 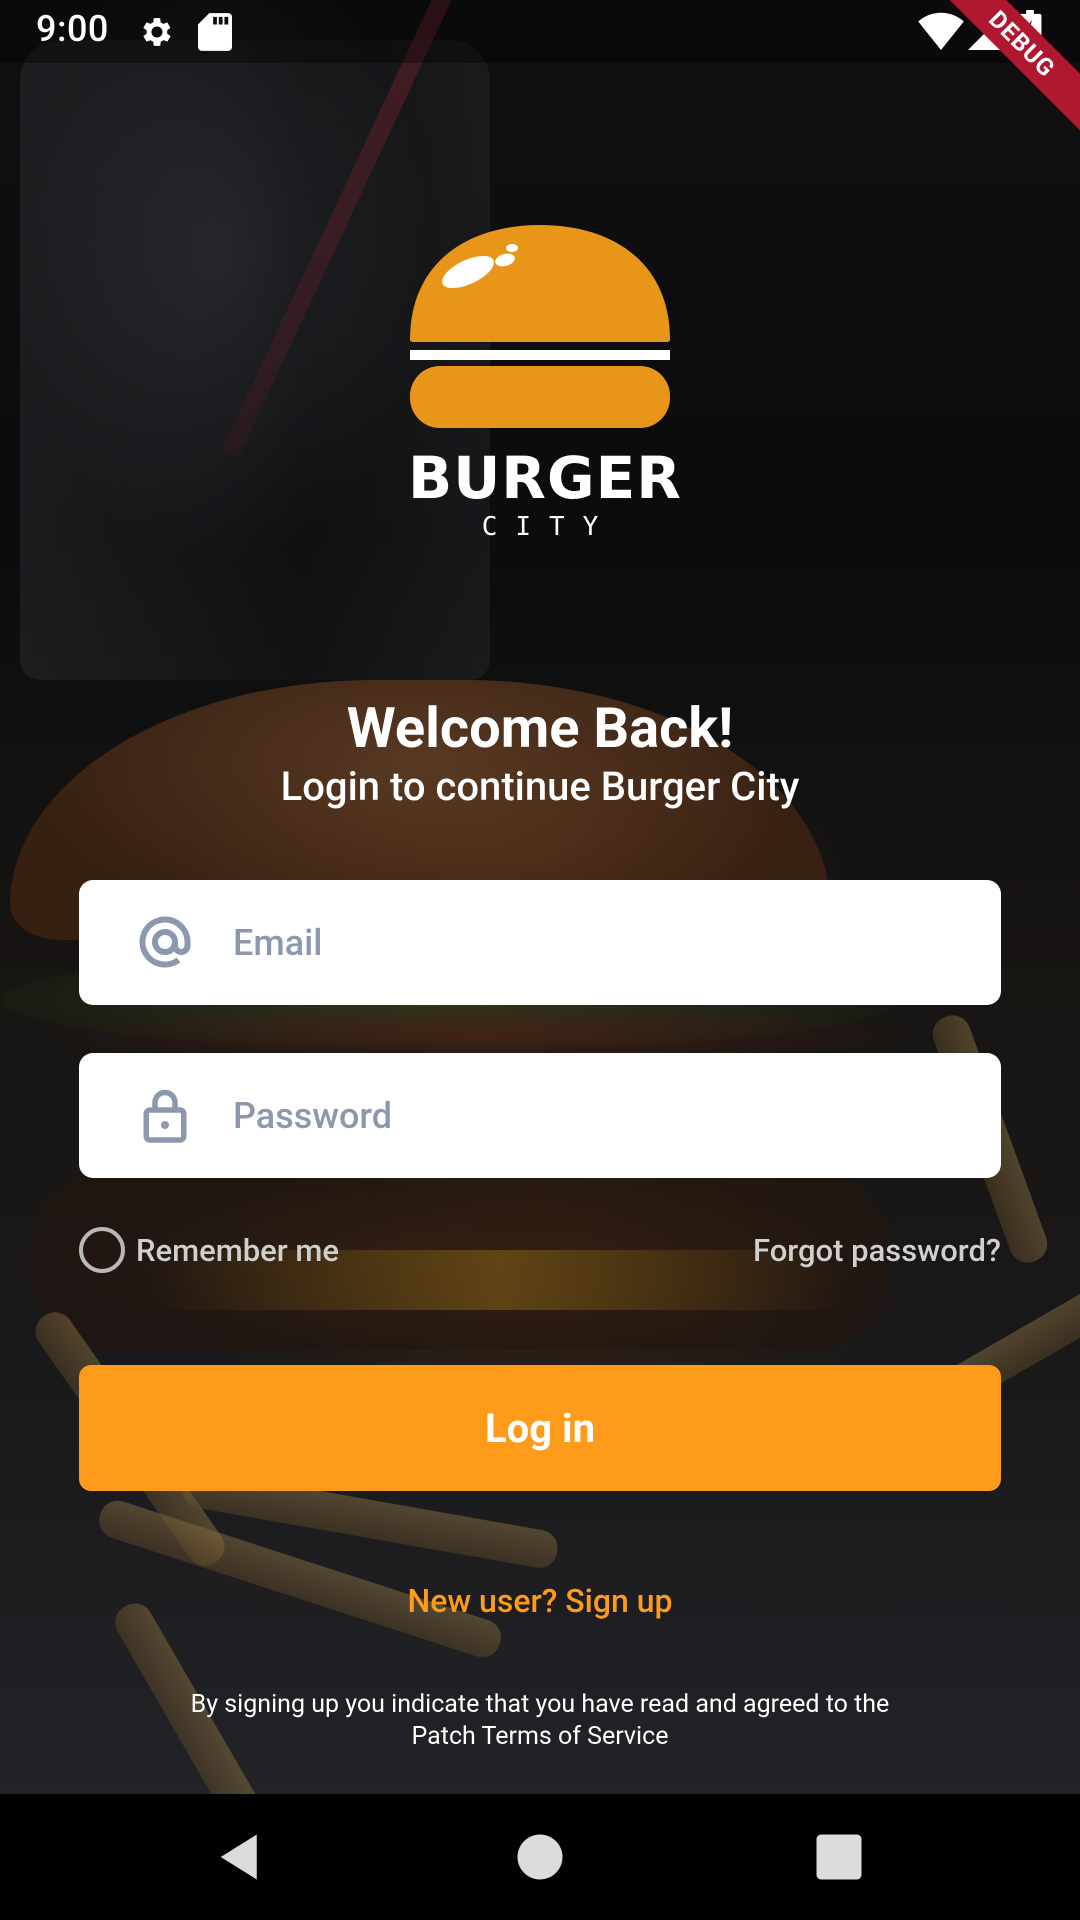 What do you see at coordinates (165, 942) in the screenshot?
I see `at-icon` at bounding box center [165, 942].